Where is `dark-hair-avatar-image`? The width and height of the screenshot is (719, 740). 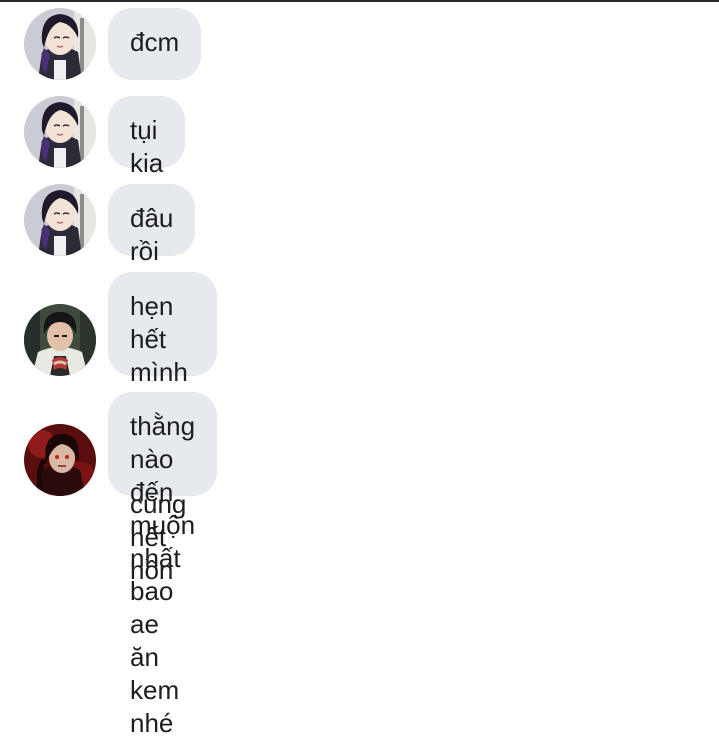 dark-hair-avatar-image is located at coordinates (60, 340).